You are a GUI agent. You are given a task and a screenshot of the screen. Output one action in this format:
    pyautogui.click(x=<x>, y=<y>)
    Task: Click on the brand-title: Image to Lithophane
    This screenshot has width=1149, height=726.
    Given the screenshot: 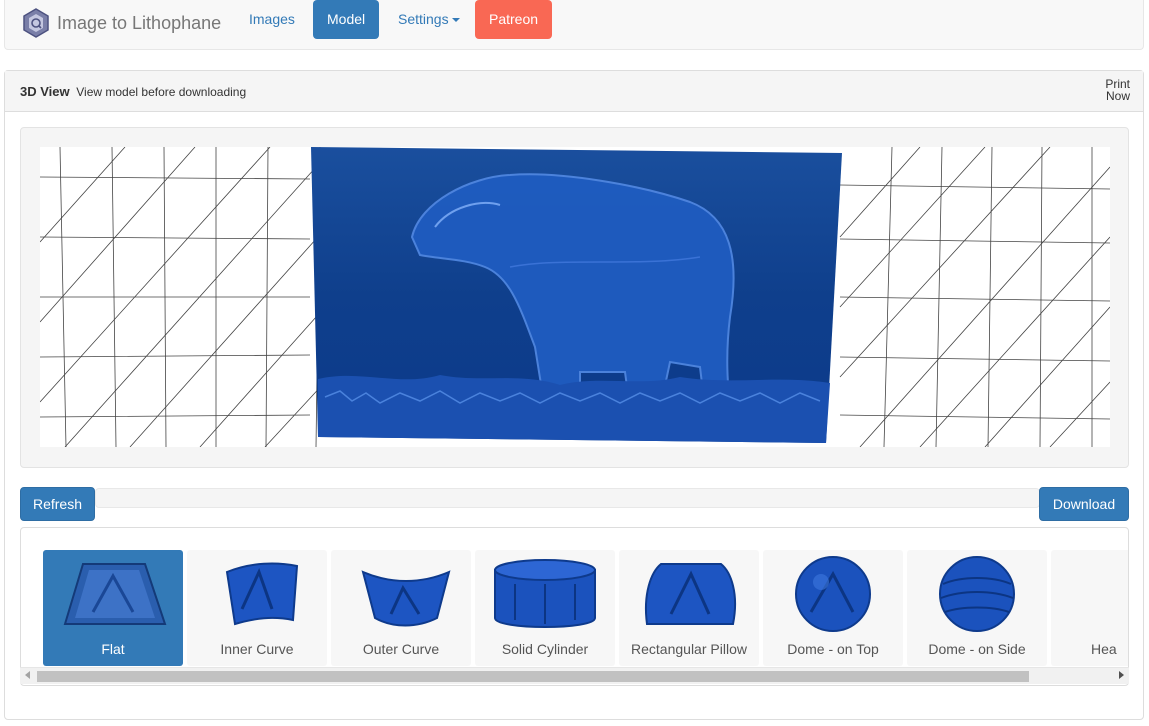 What is the action you would take?
    pyautogui.click(x=139, y=22)
    